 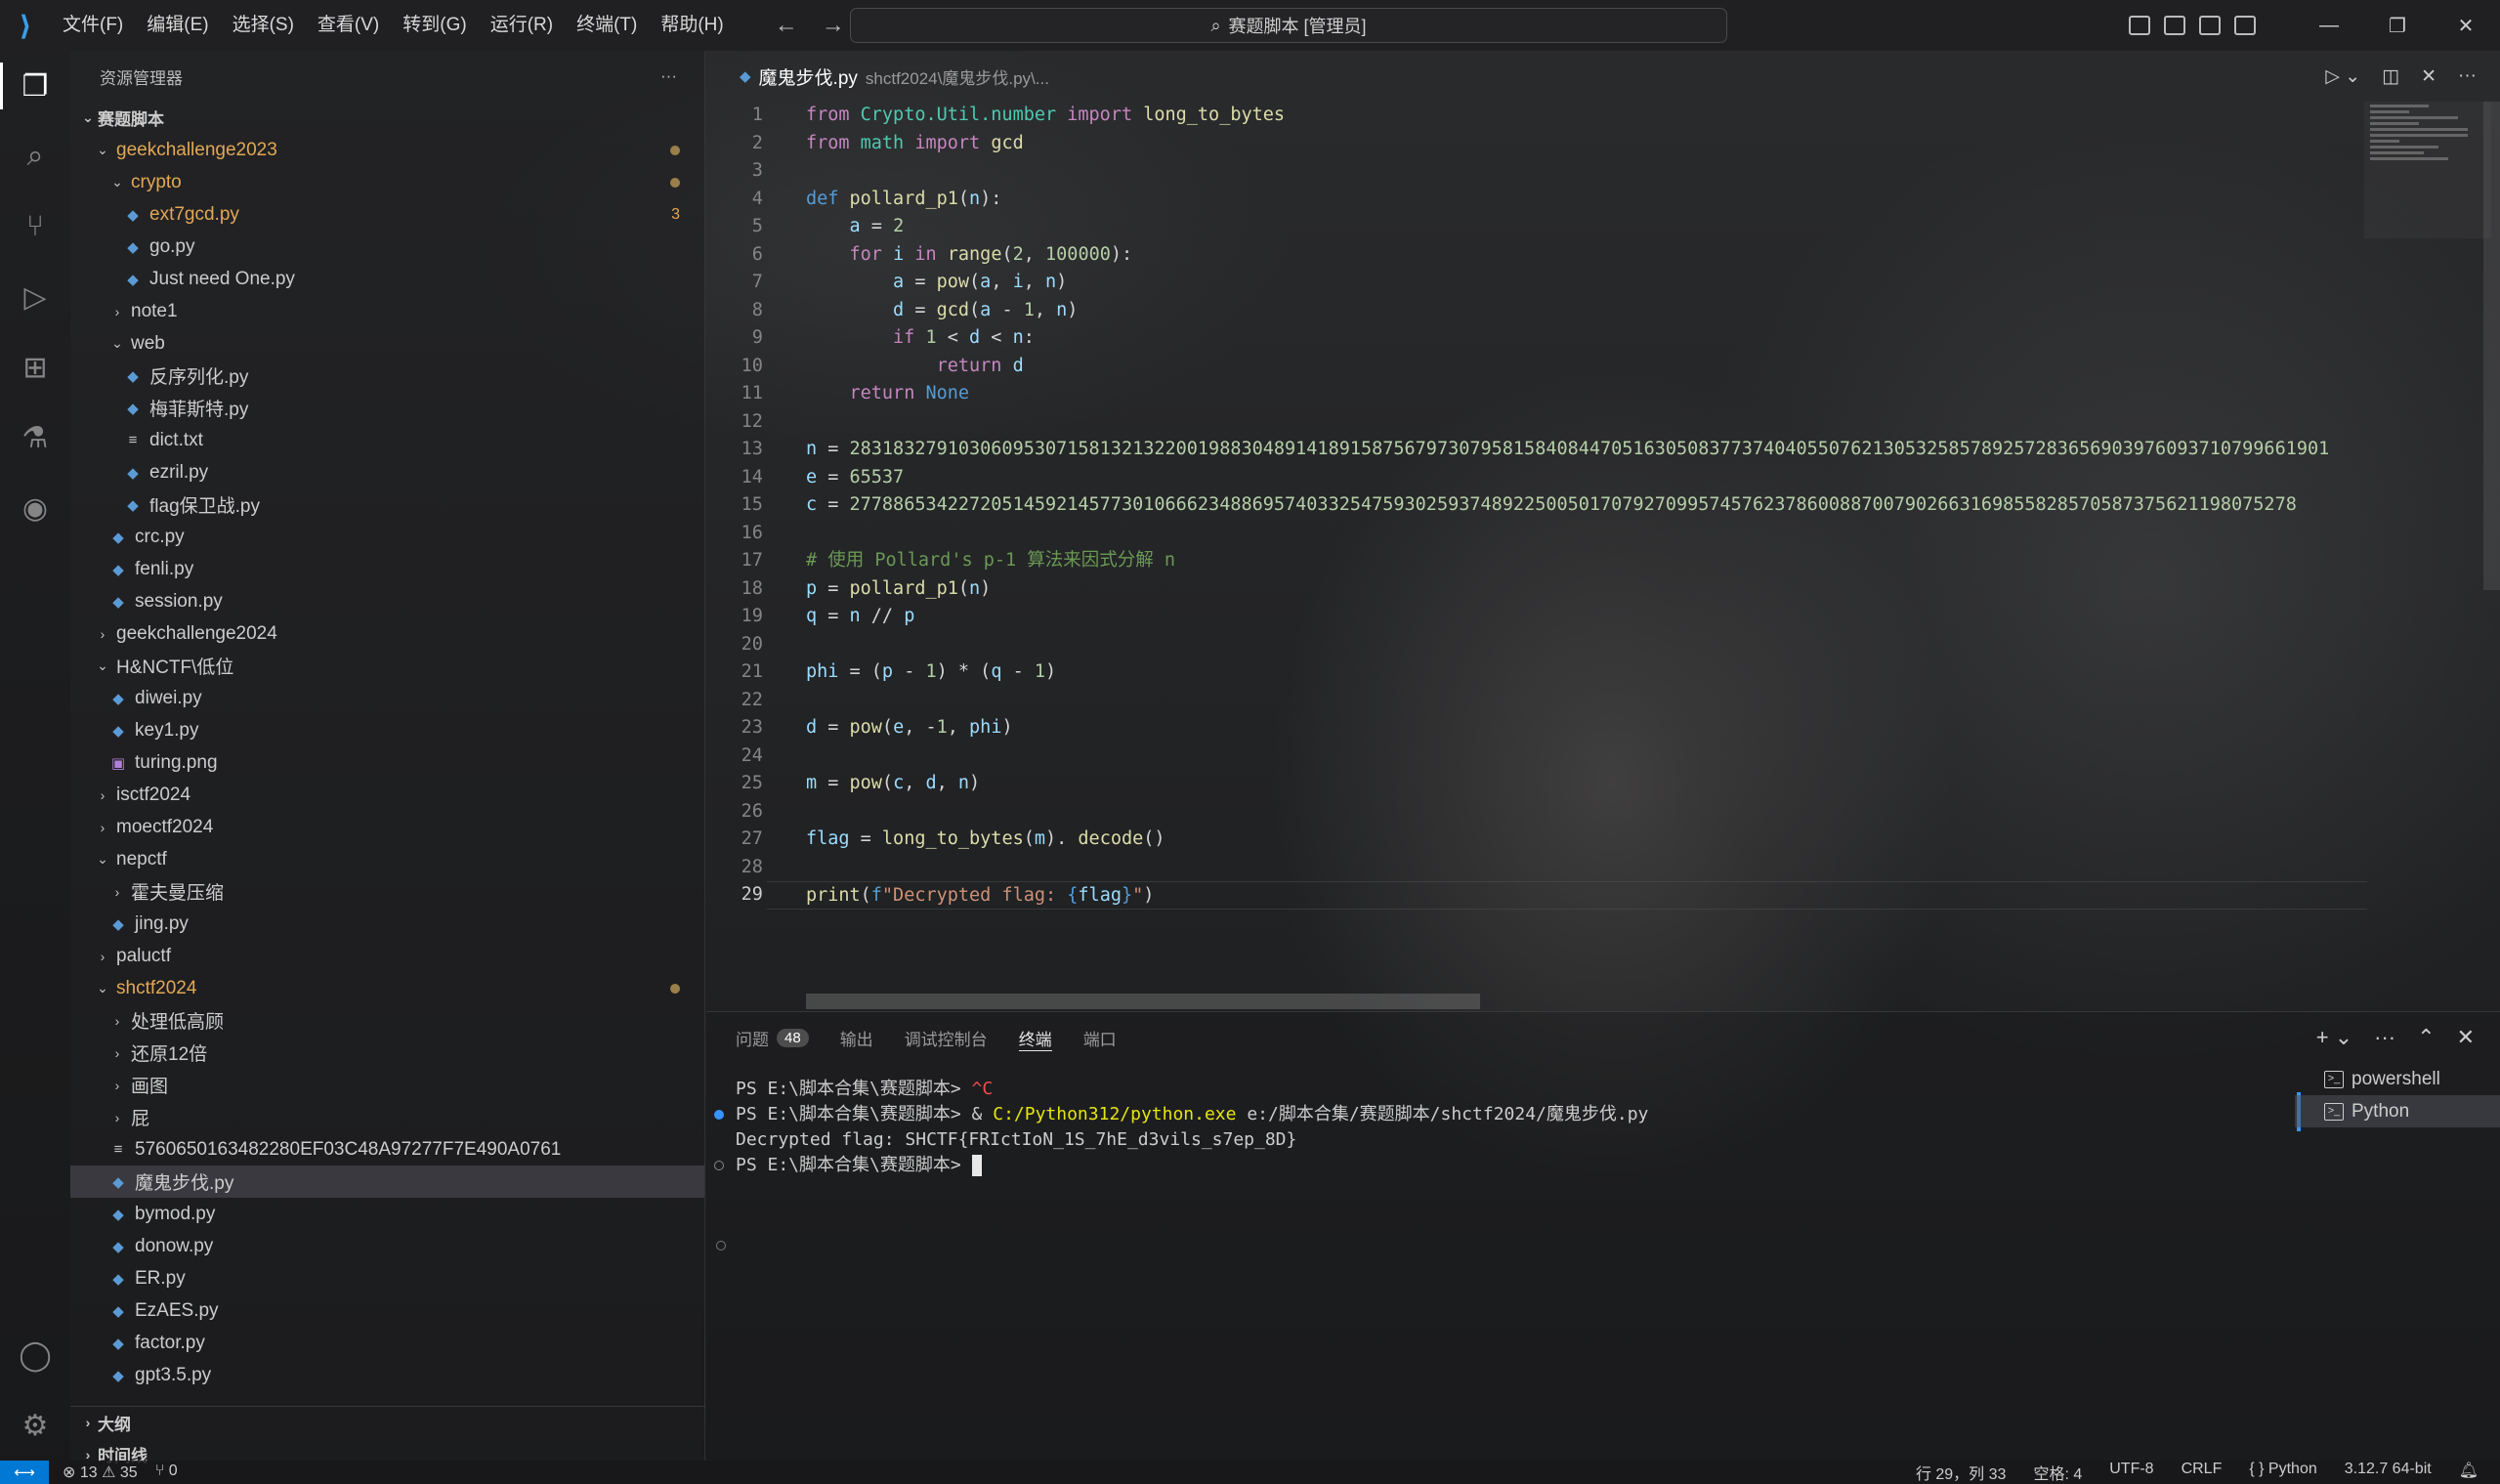 I want to click on code-line: 28, so click(x=1536, y=868).